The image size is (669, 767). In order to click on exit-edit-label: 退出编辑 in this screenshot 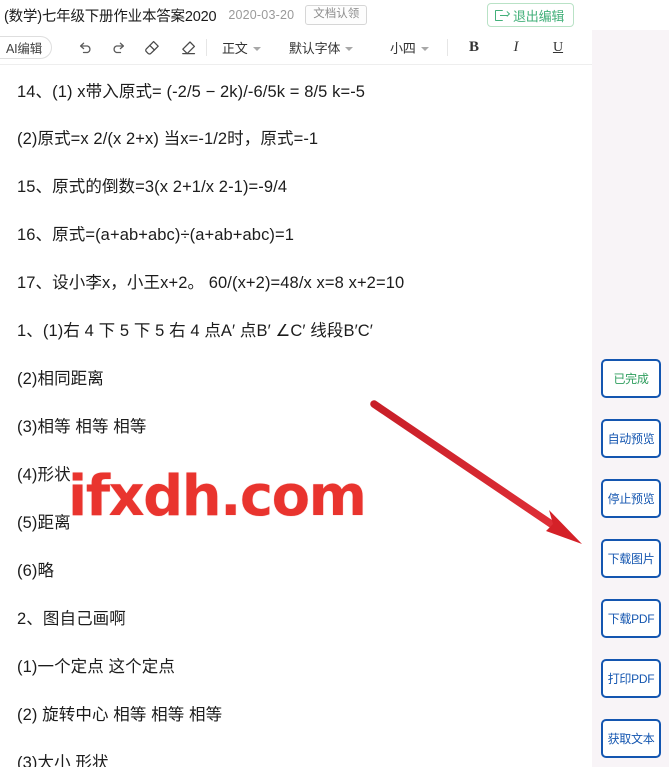, I will do `click(539, 16)`.